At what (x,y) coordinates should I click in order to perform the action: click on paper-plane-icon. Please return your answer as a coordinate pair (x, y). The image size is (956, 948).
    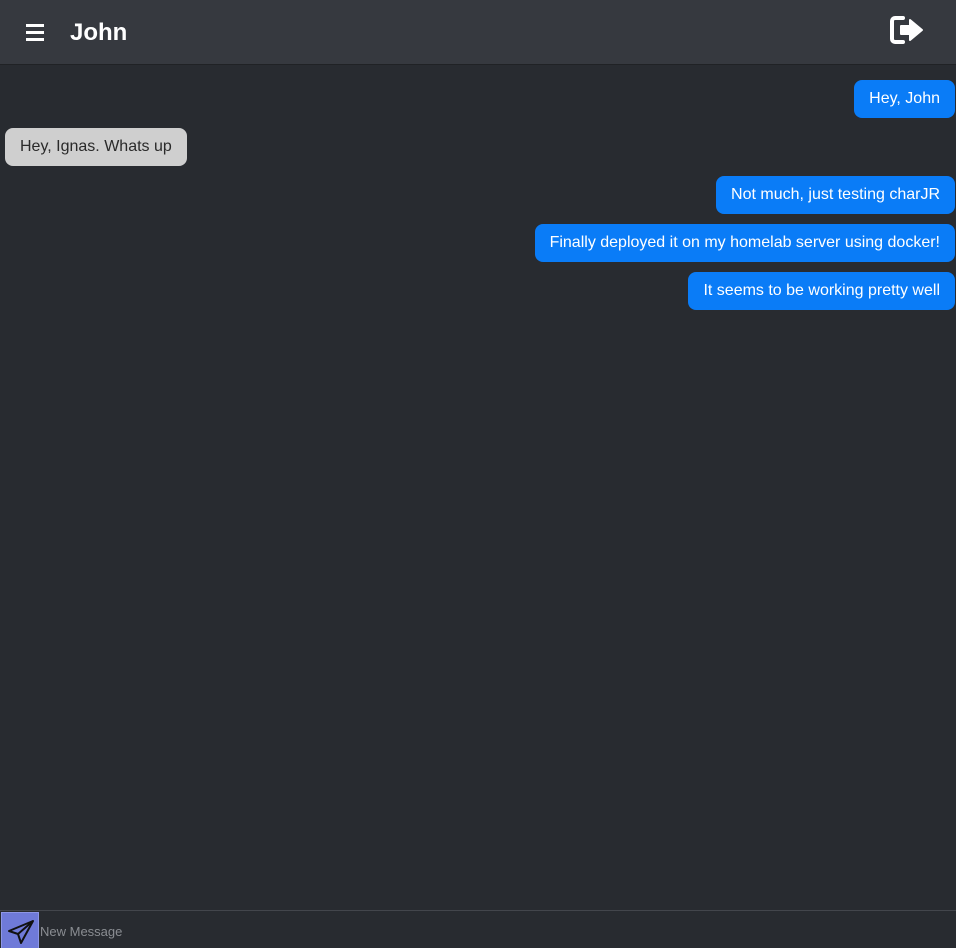
    Looking at the image, I should click on (21, 932).